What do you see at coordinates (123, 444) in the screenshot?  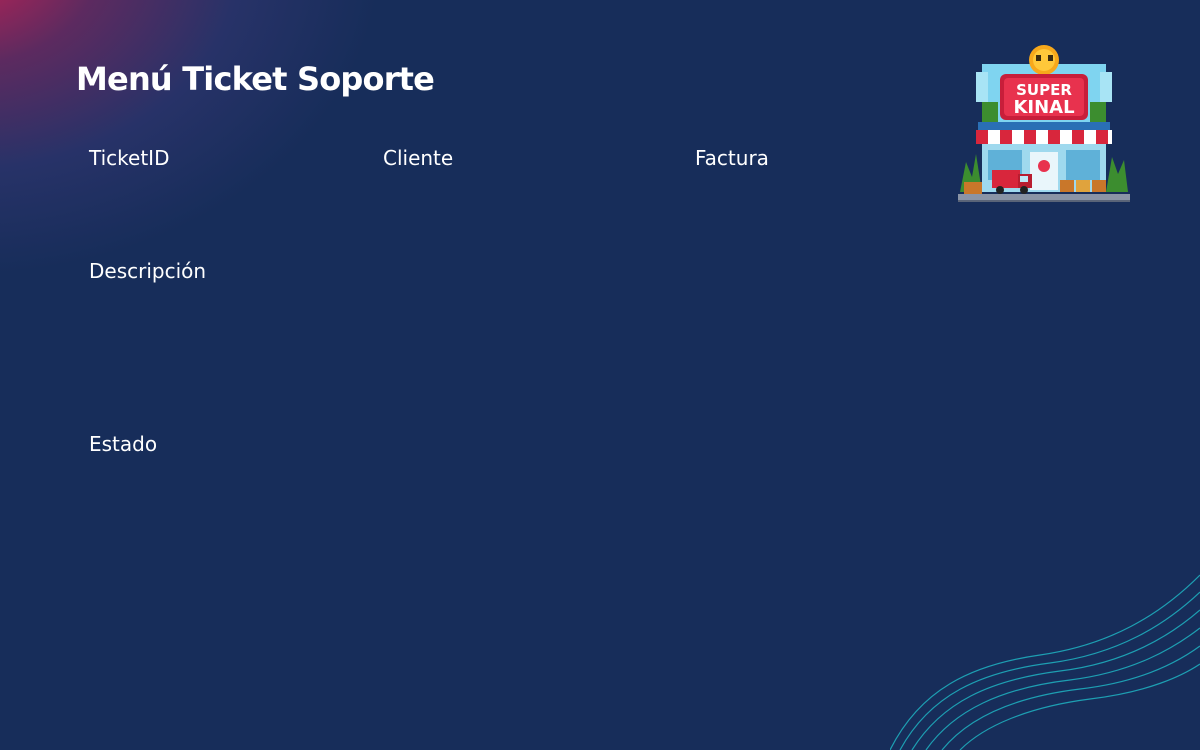 I see `estado-label: Estado` at bounding box center [123, 444].